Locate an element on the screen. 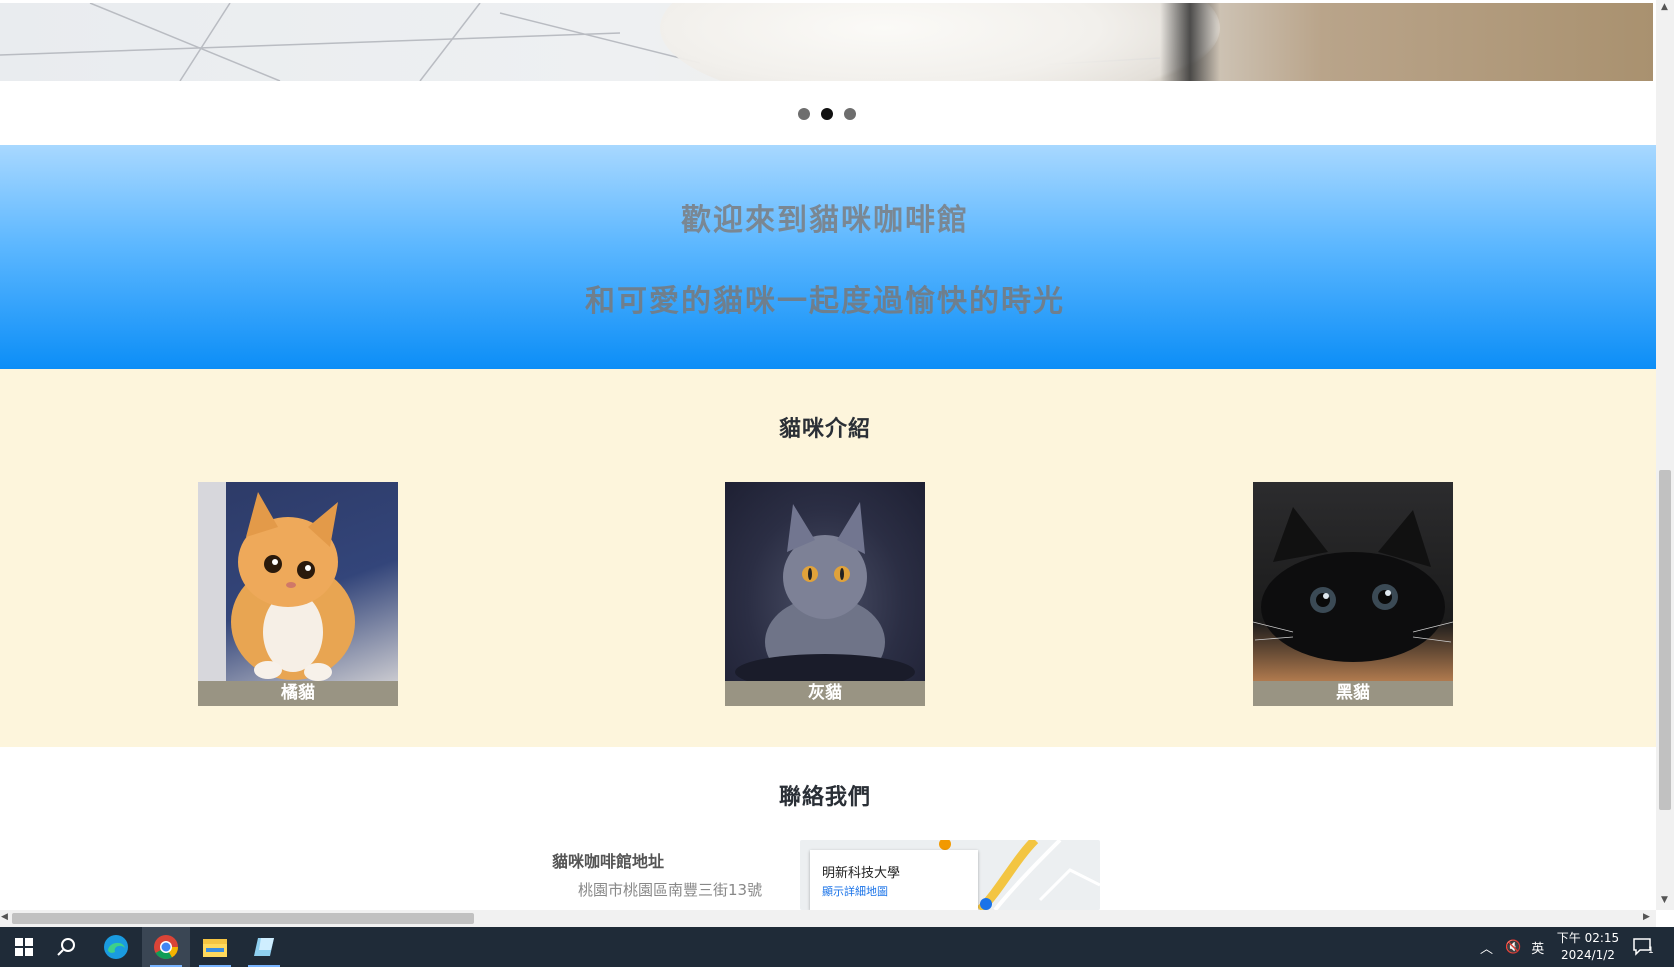 The width and height of the screenshot is (1674, 967). orange-cat-illustration is located at coordinates (276, 581).